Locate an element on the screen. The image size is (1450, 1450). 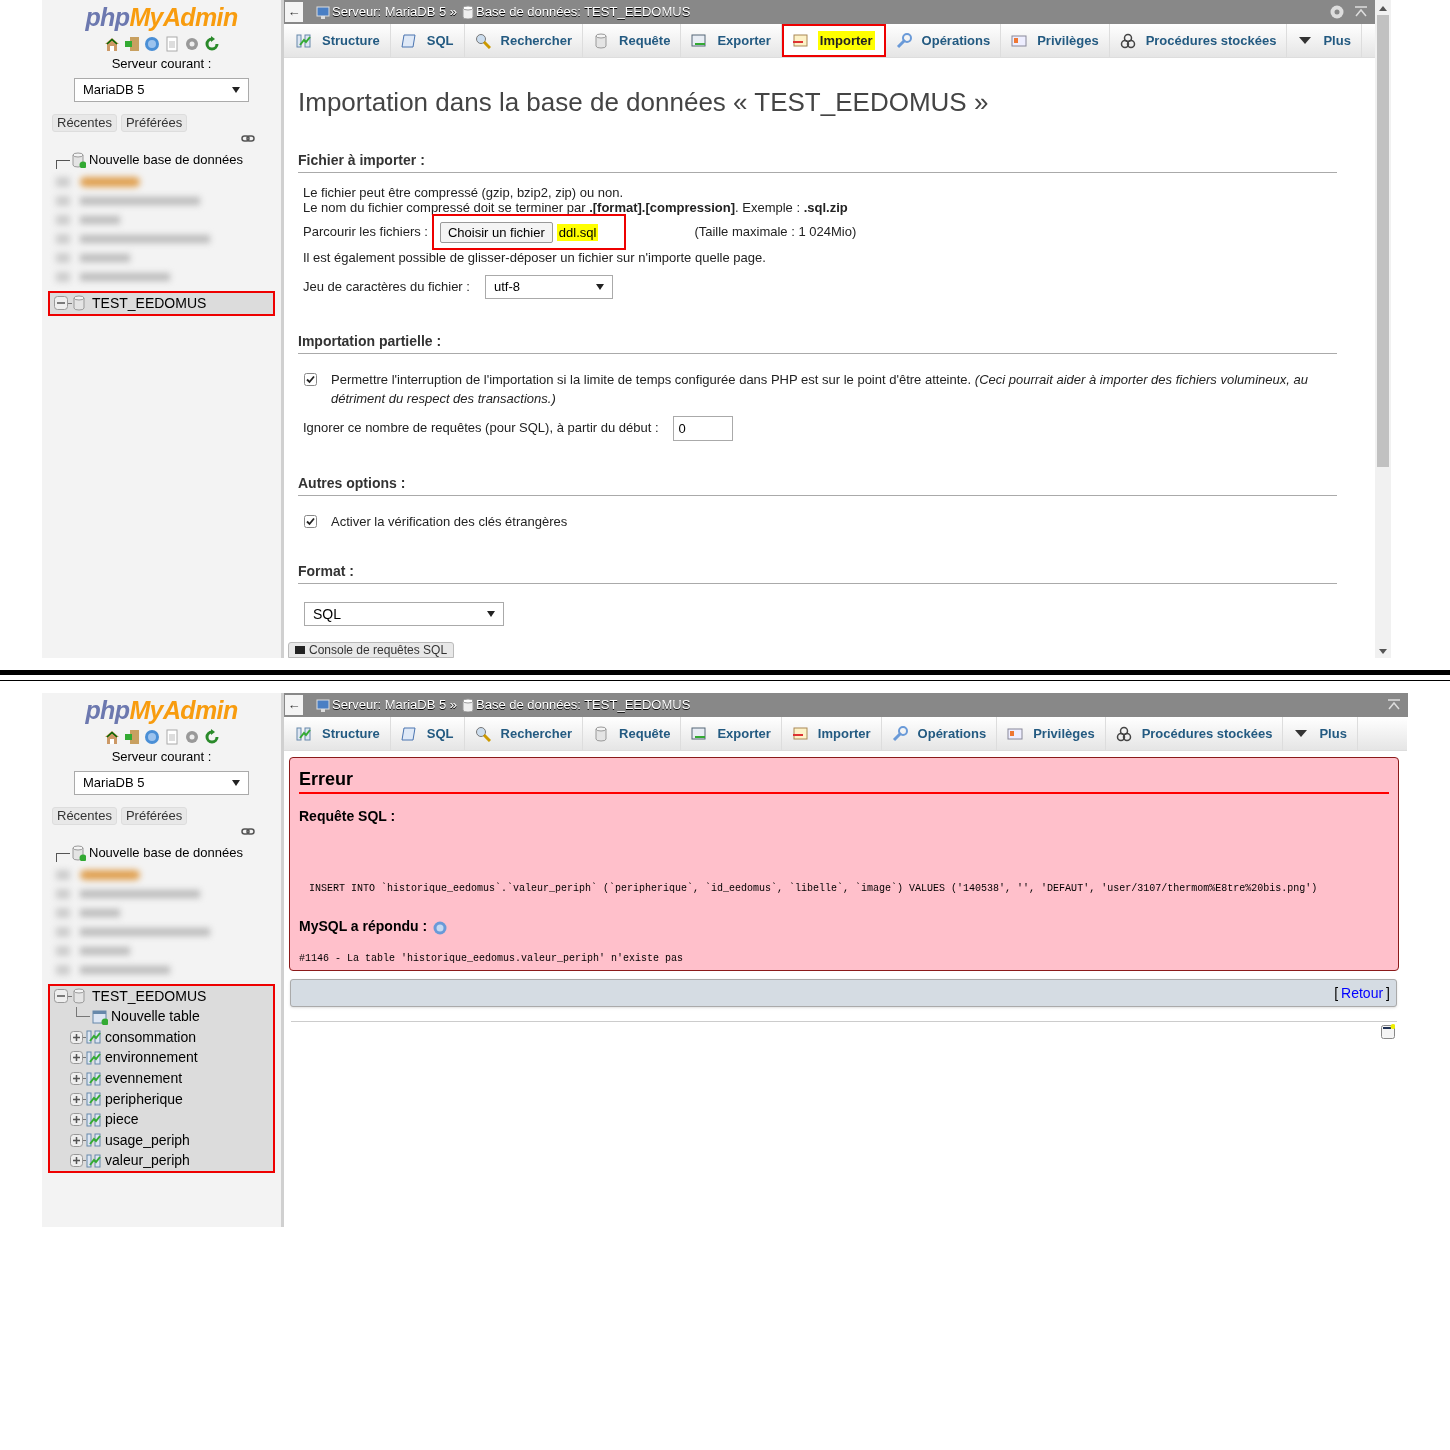
scrollbar is located at coordinates (1383, 329).